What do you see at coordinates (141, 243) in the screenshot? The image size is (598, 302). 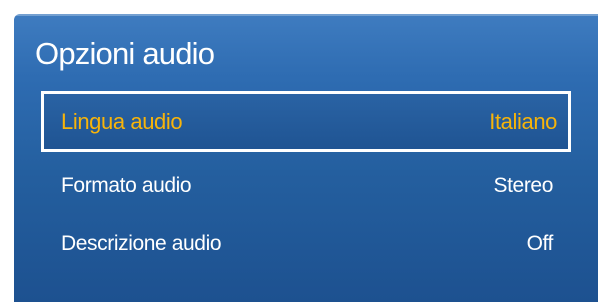 I see `menu-item-label: Descrizione audio` at bounding box center [141, 243].